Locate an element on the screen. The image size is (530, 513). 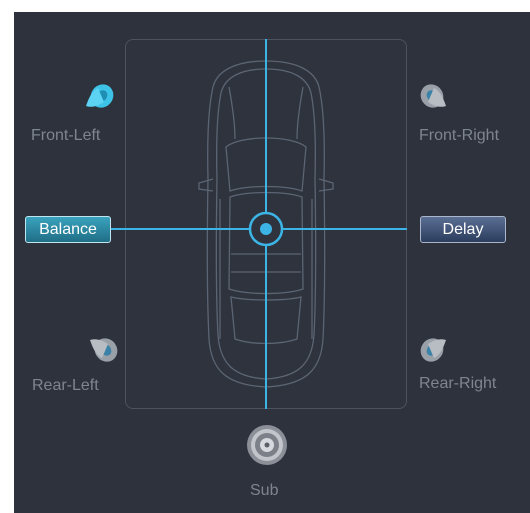
rear-right-speaker-icon is located at coordinates (433, 348).